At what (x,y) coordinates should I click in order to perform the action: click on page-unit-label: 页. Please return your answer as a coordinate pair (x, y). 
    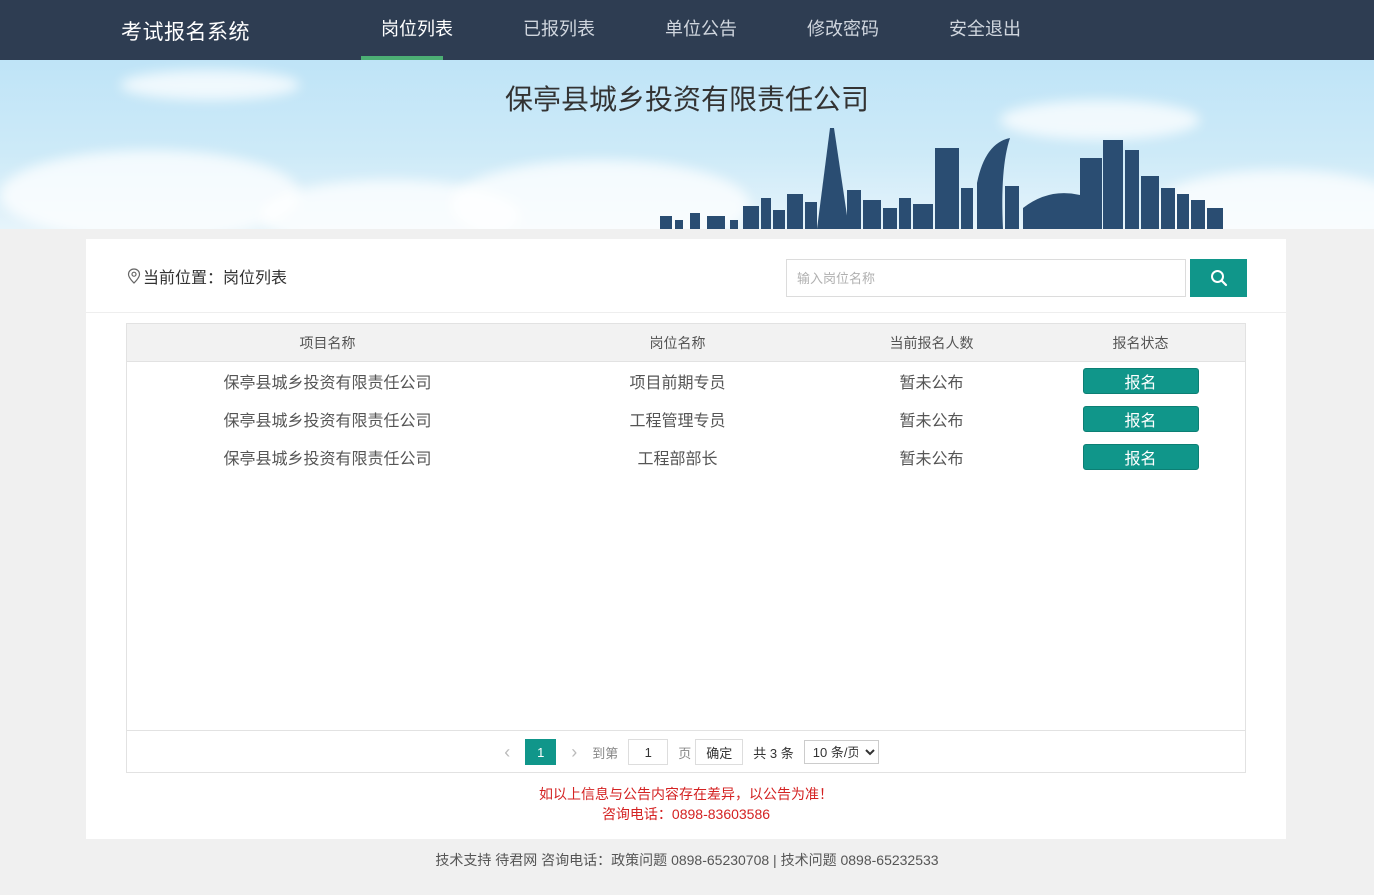
    Looking at the image, I should click on (685, 753).